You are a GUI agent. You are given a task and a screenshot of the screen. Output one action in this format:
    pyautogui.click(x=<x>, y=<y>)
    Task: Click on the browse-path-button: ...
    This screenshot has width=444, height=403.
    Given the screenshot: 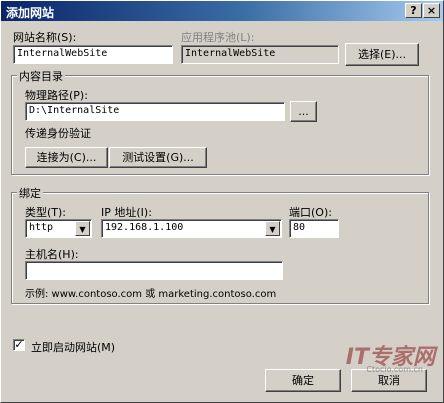 What is the action you would take?
    pyautogui.click(x=303, y=111)
    